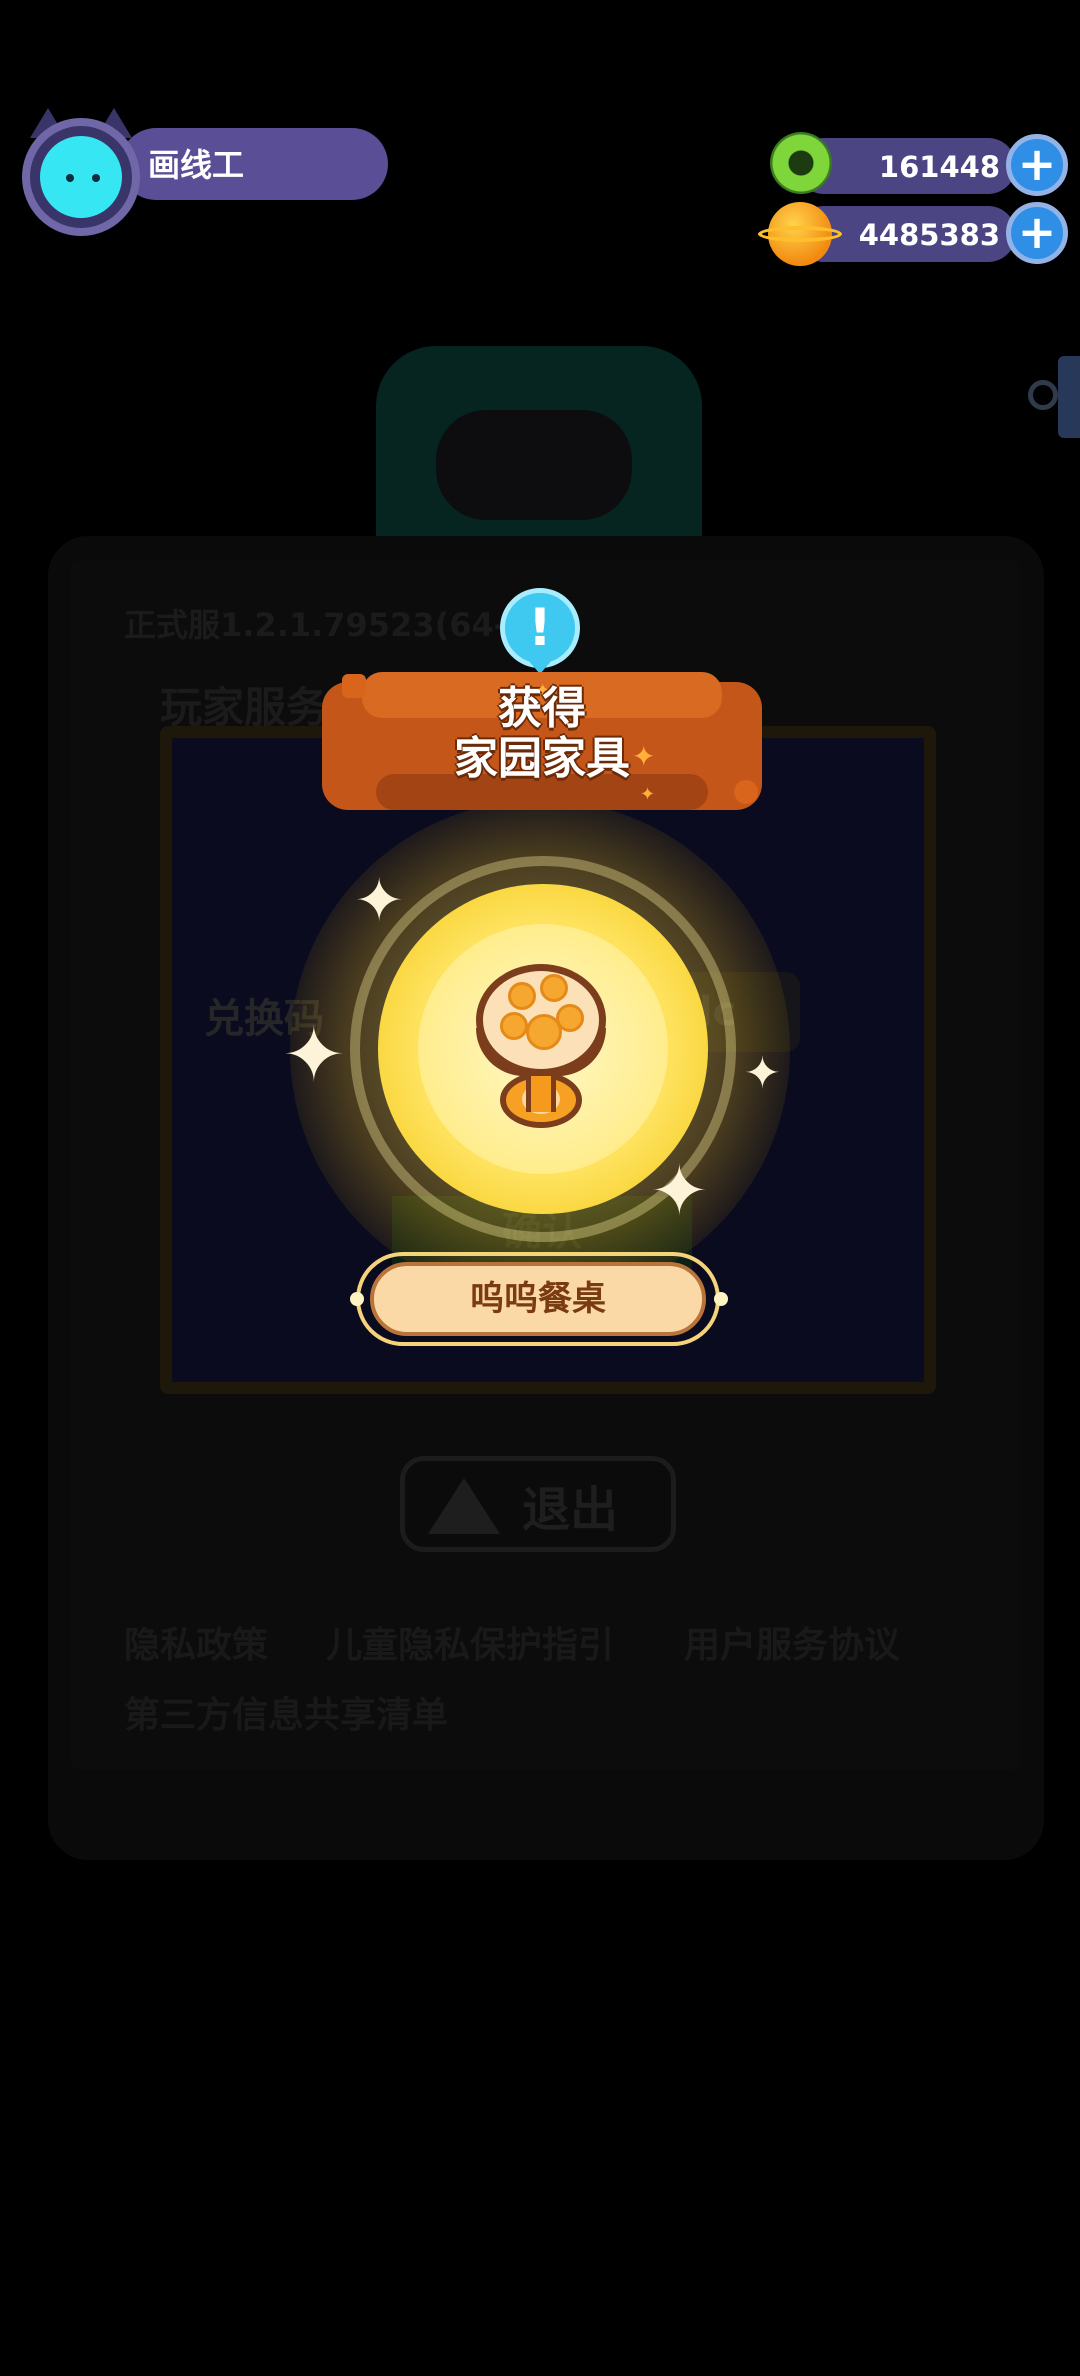 This screenshot has width=1080, height=2376. I want to click on add-donut-button: +, so click(1037, 165).